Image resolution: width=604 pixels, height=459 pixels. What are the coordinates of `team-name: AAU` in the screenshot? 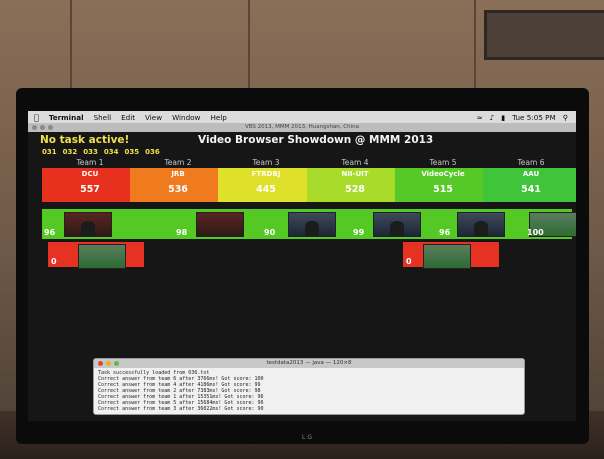 It's located at (531, 174).